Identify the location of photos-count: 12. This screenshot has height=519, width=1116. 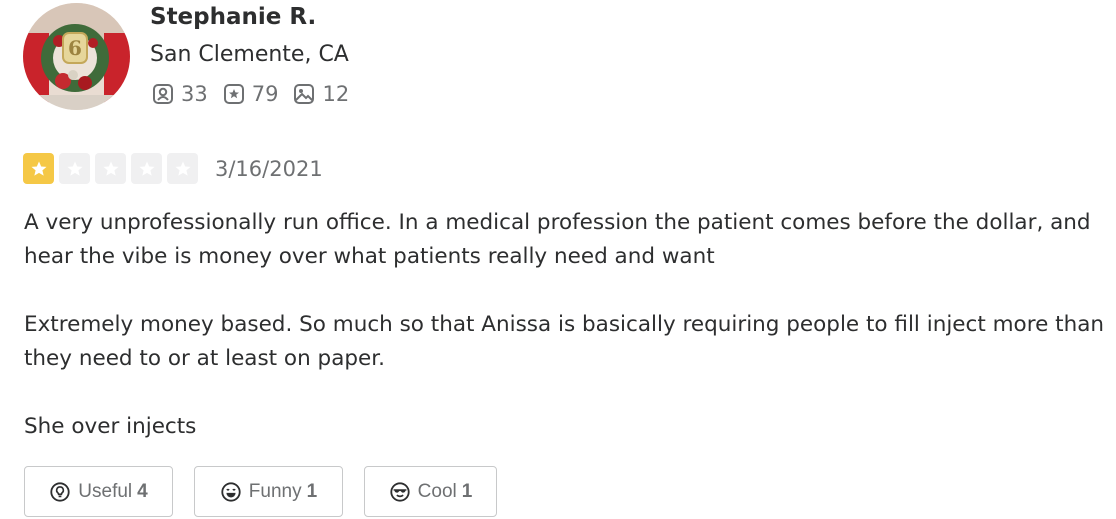
(336, 94).